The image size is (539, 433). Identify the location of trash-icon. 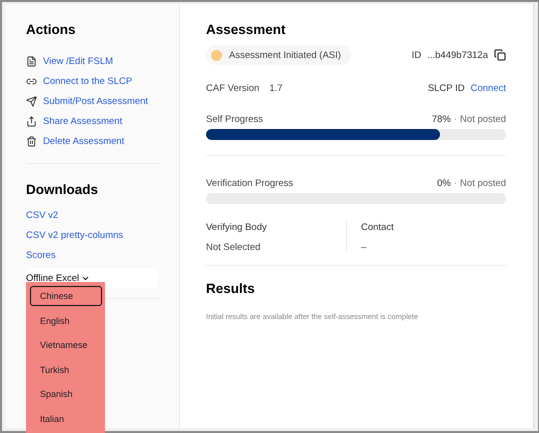
(31, 141).